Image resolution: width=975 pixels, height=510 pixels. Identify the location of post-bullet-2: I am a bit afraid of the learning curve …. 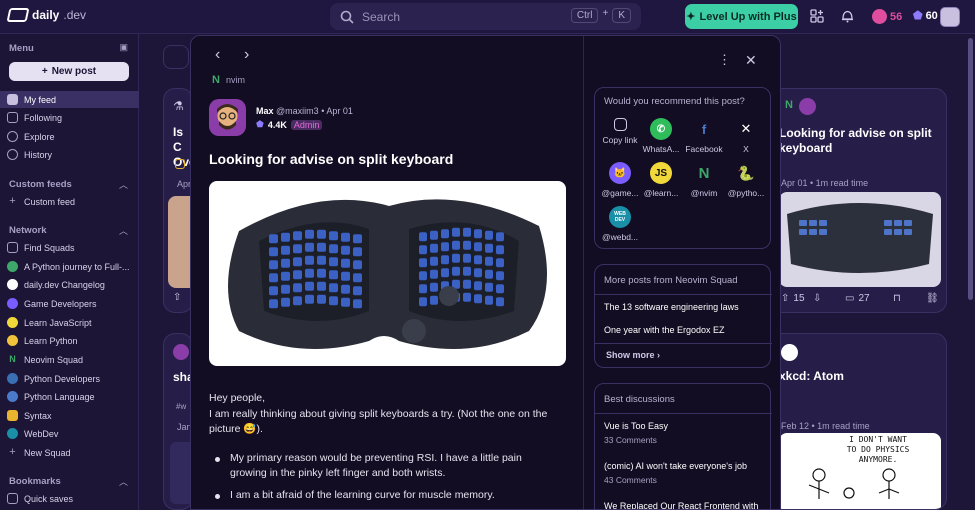
(387, 495).